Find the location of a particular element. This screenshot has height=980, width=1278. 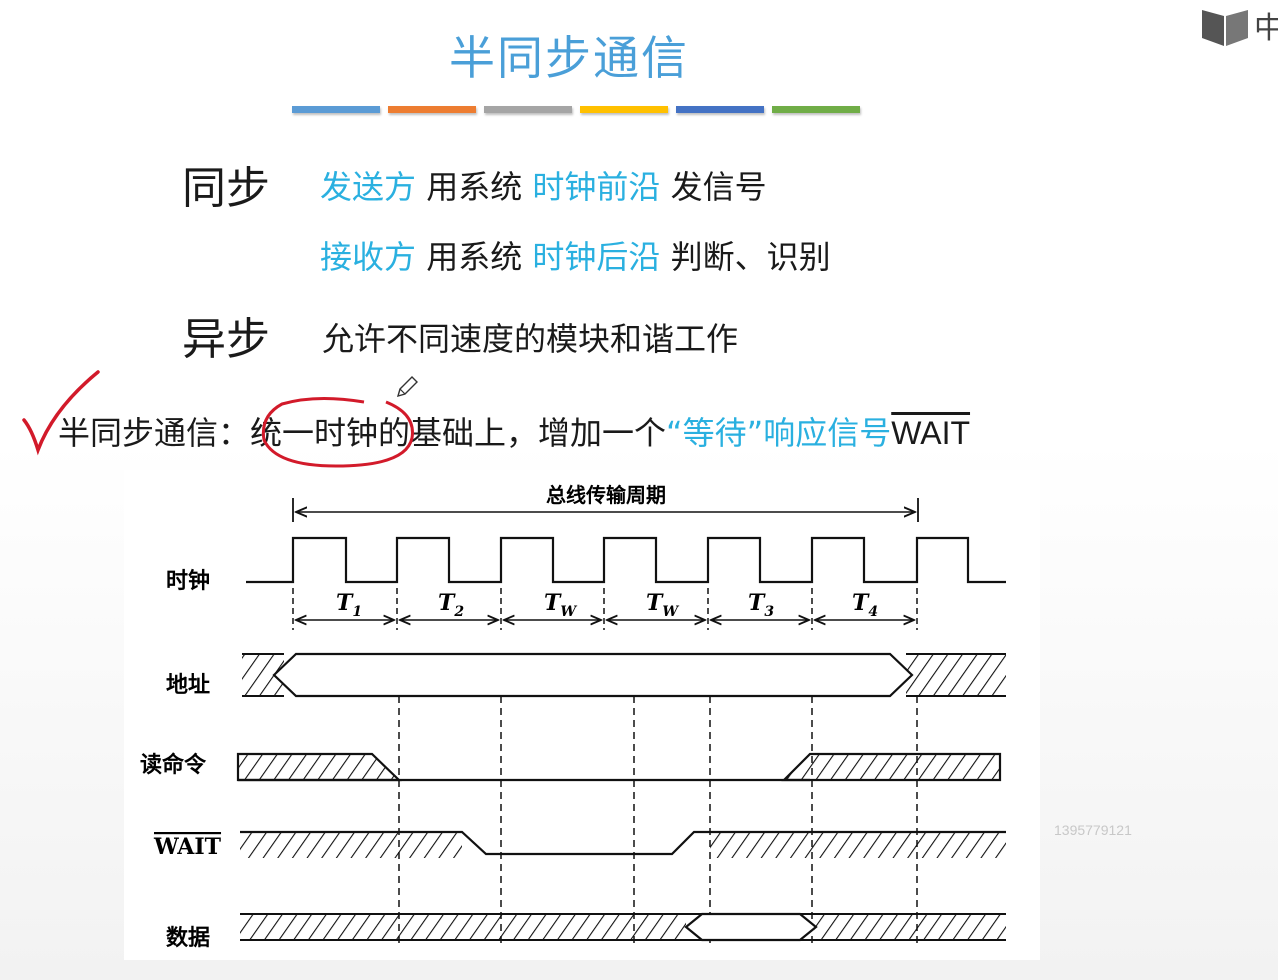

read-command-active is located at coordinates (319, 767).